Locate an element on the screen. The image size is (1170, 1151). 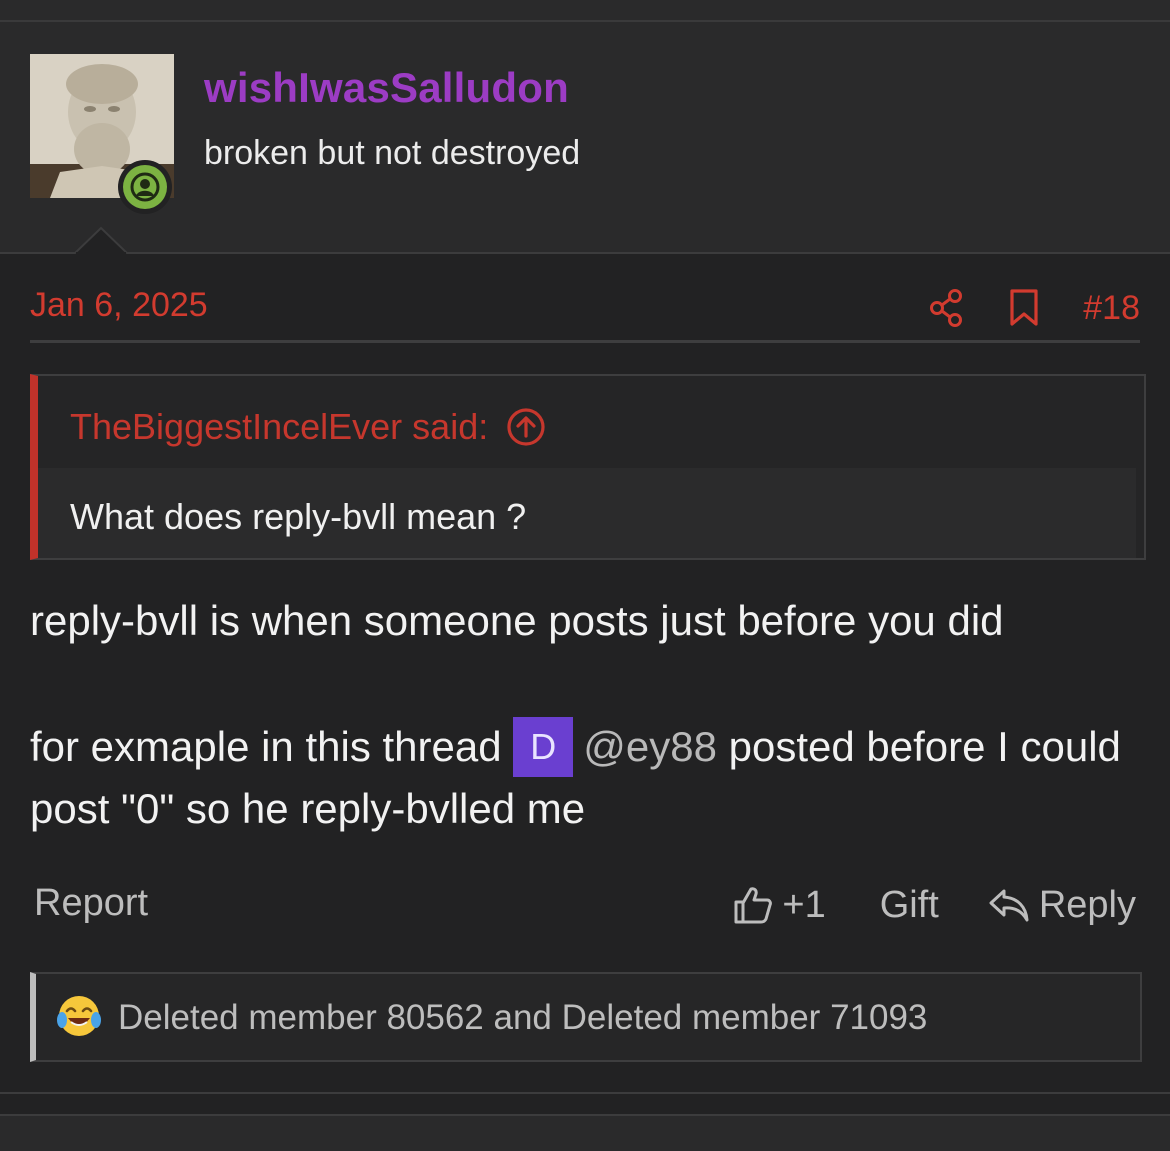
reply-icon is located at coordinates (1009, 905).